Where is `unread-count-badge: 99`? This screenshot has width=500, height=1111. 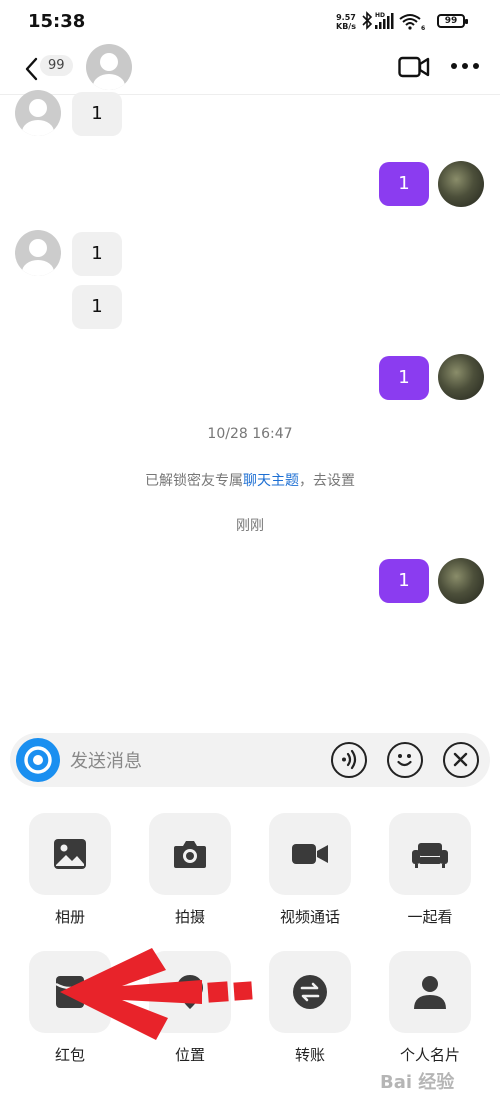 unread-count-badge: 99 is located at coordinates (56, 65).